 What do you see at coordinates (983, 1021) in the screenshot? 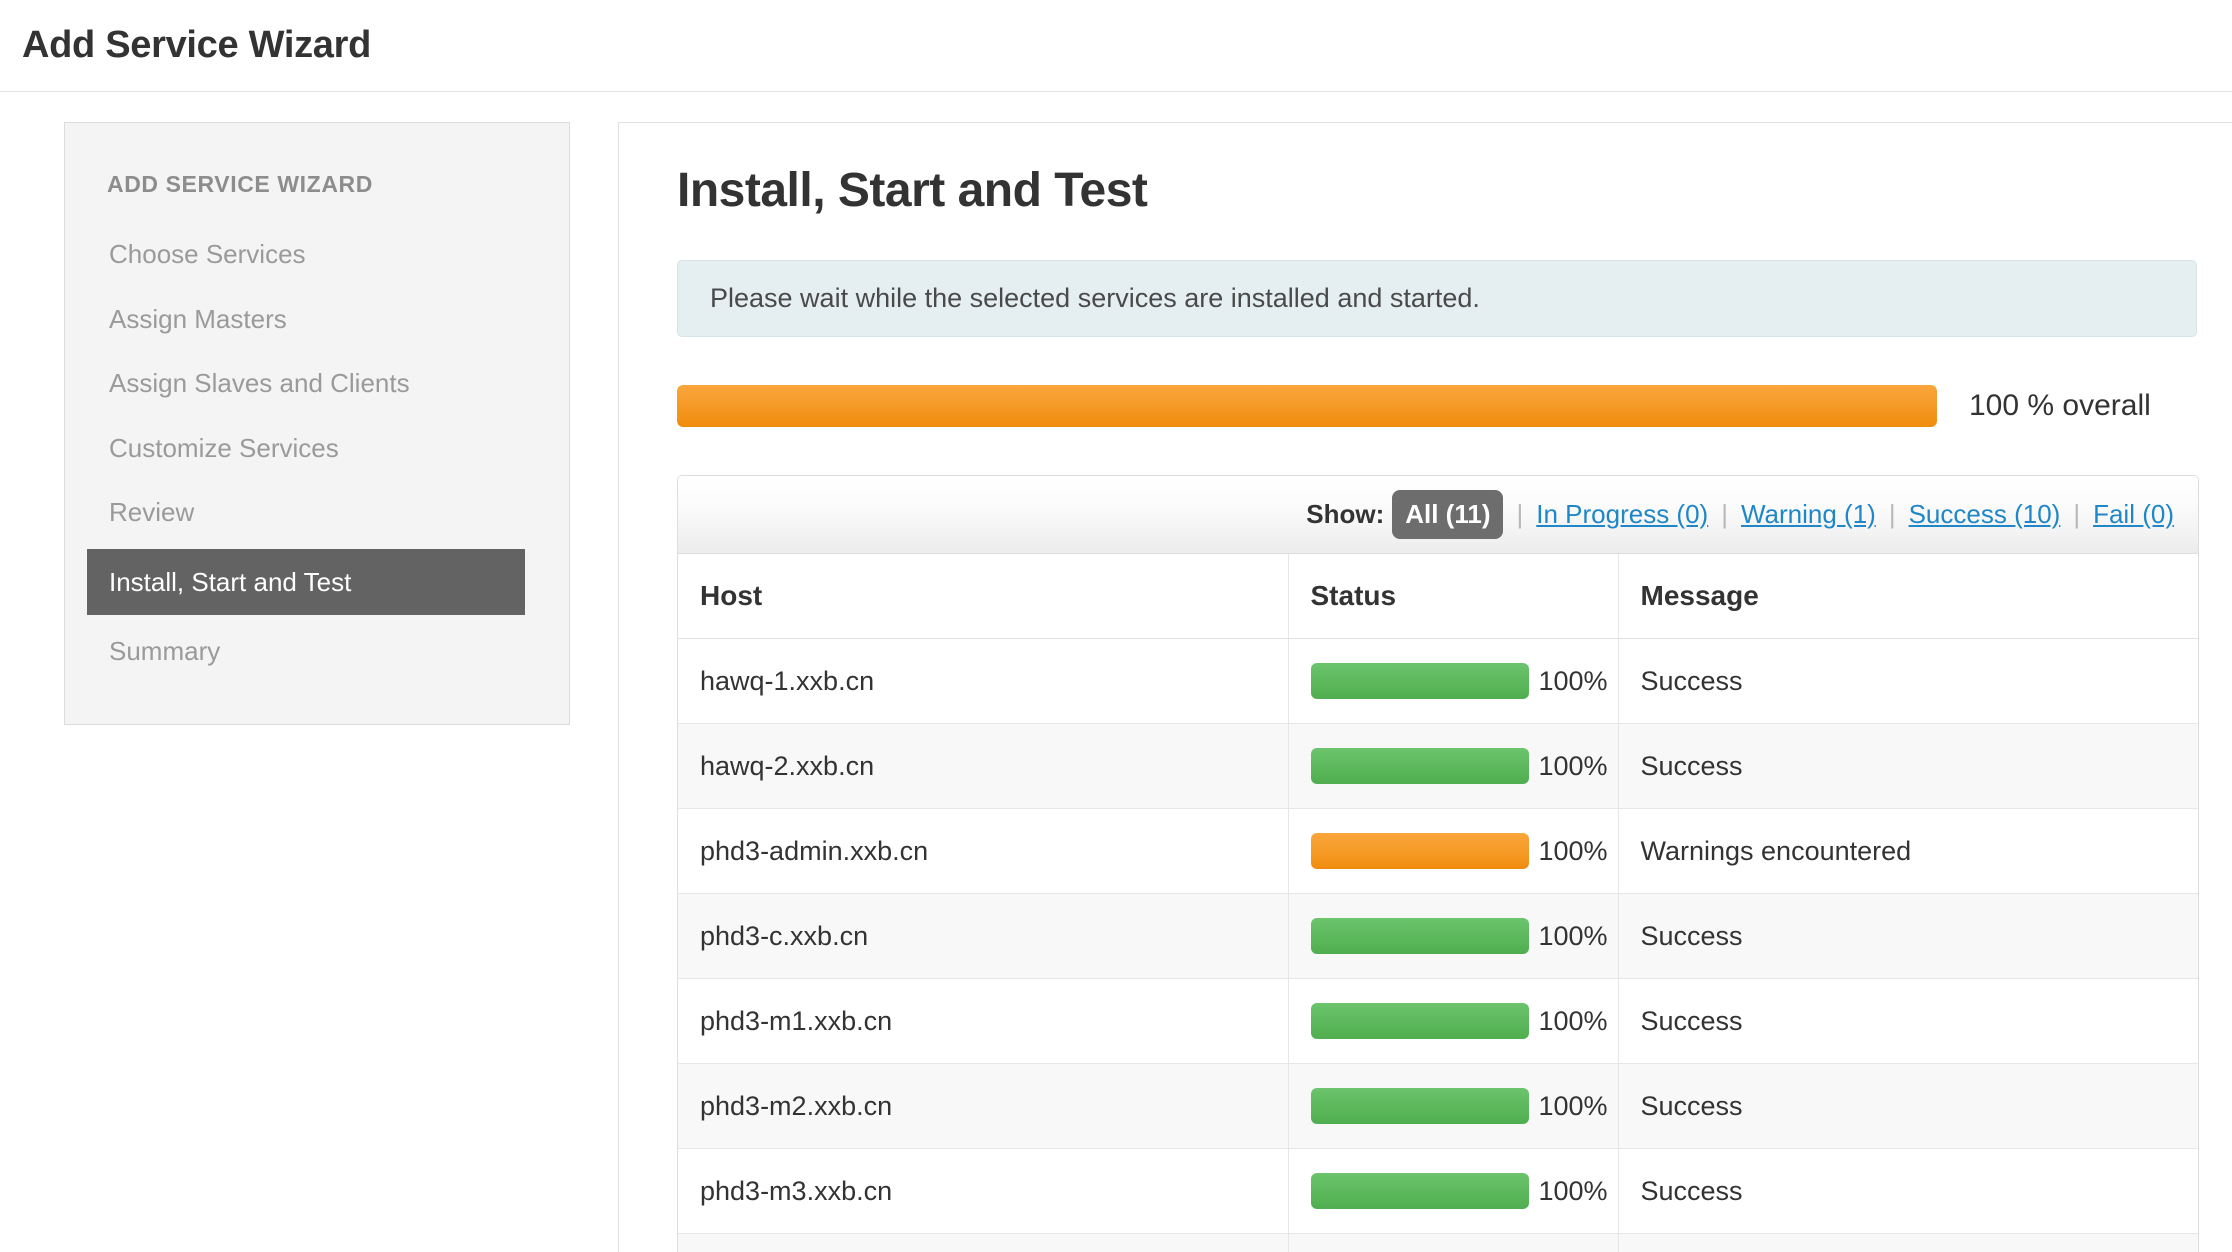
I see `cell-host: phd3-m1.xxb.cn` at bounding box center [983, 1021].